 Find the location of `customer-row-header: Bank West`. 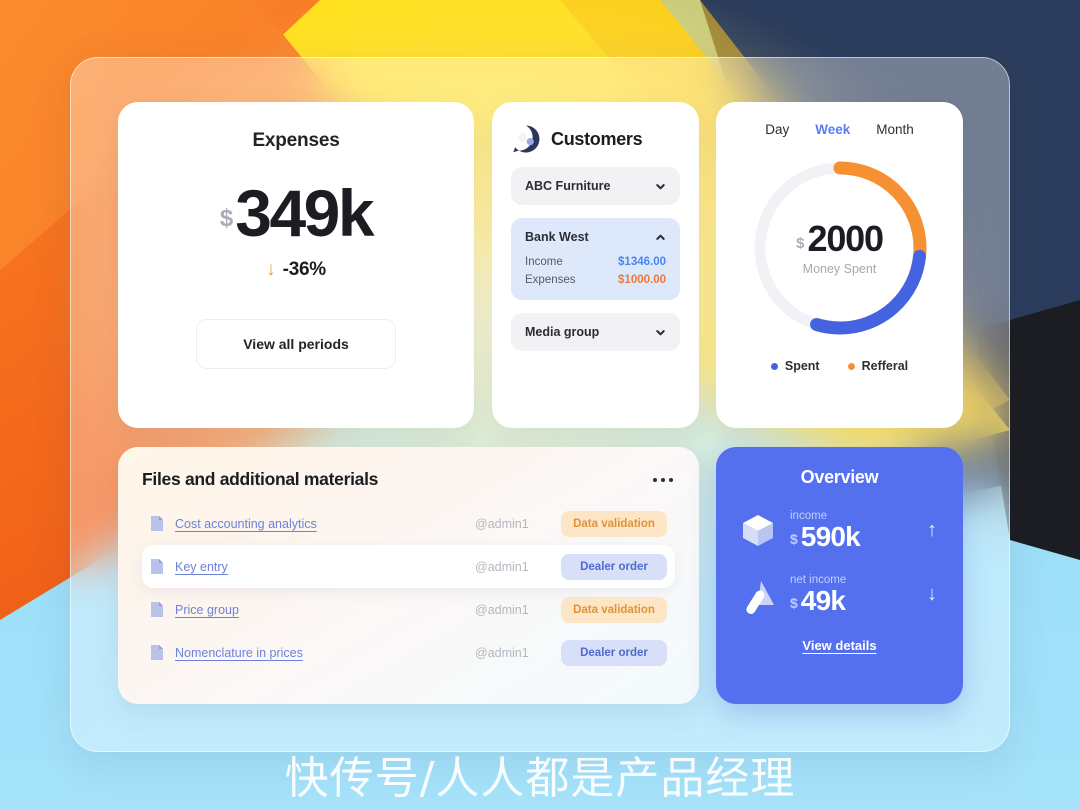

customer-row-header: Bank West is located at coordinates (595, 237).